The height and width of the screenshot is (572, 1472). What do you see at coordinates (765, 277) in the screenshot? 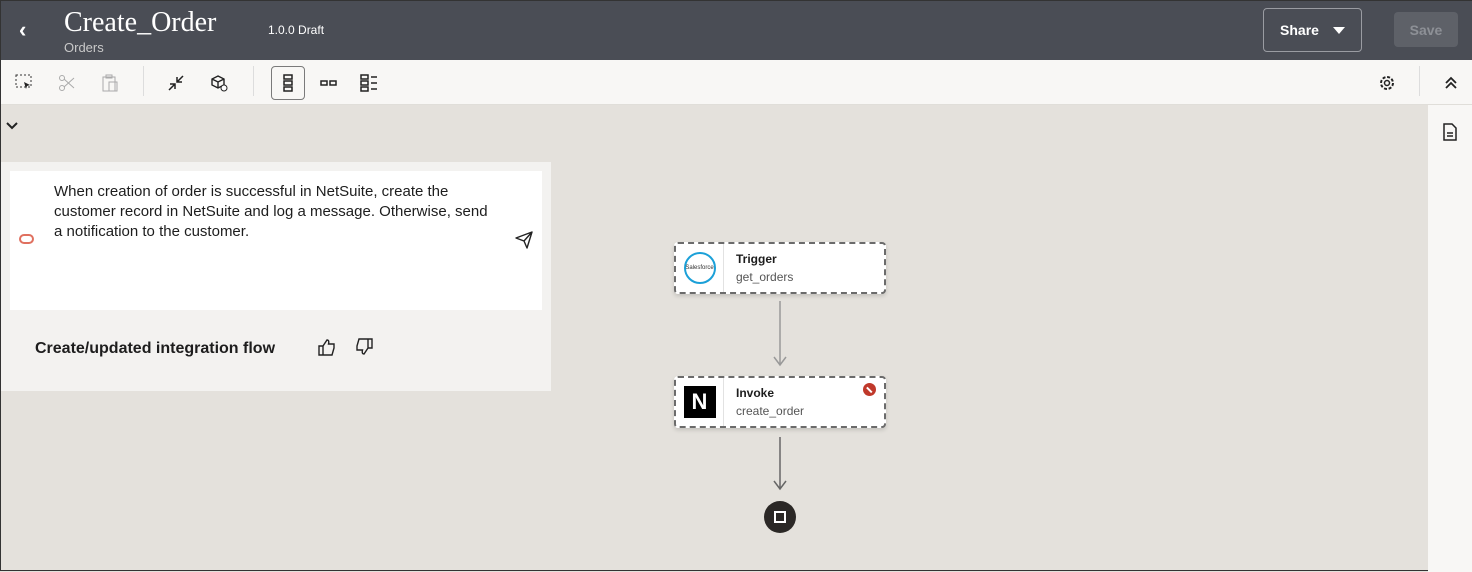
I see `node-name: get_orders` at bounding box center [765, 277].